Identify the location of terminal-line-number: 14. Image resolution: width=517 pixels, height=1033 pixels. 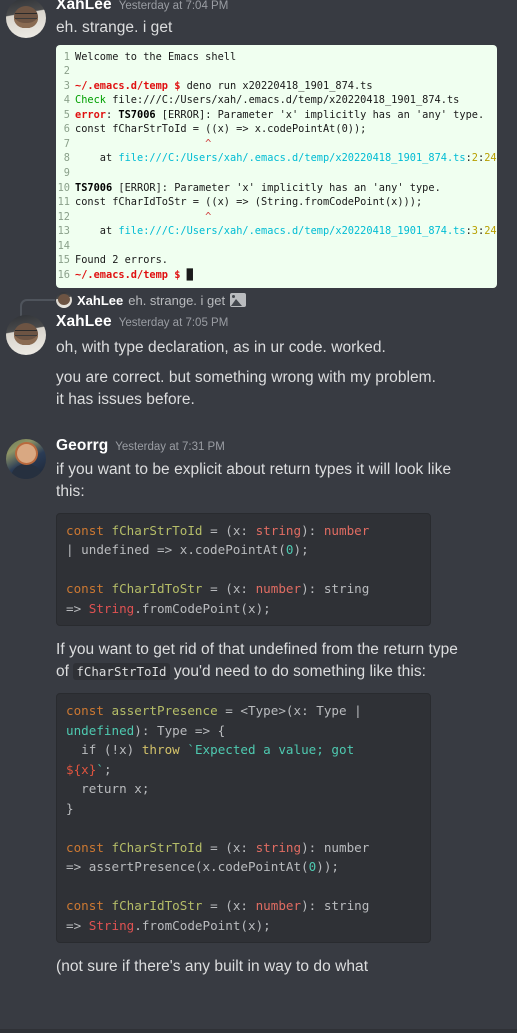
(63, 245).